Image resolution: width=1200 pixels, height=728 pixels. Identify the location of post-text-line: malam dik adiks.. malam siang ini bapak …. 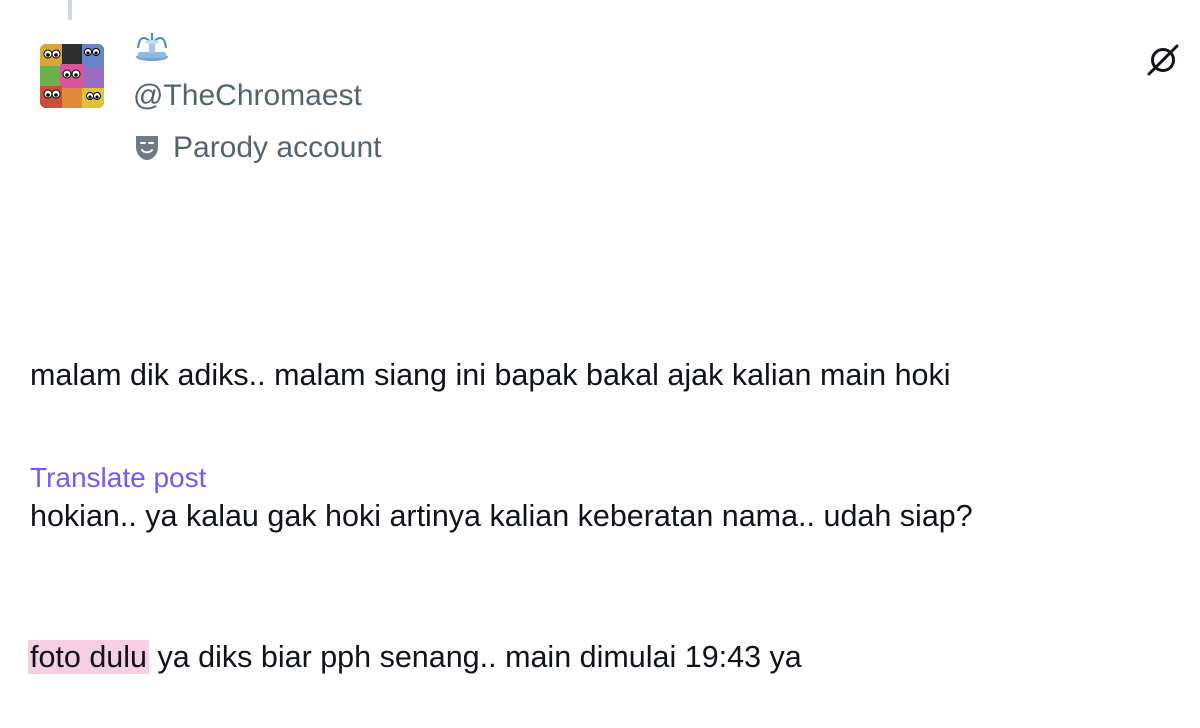
(490, 375).